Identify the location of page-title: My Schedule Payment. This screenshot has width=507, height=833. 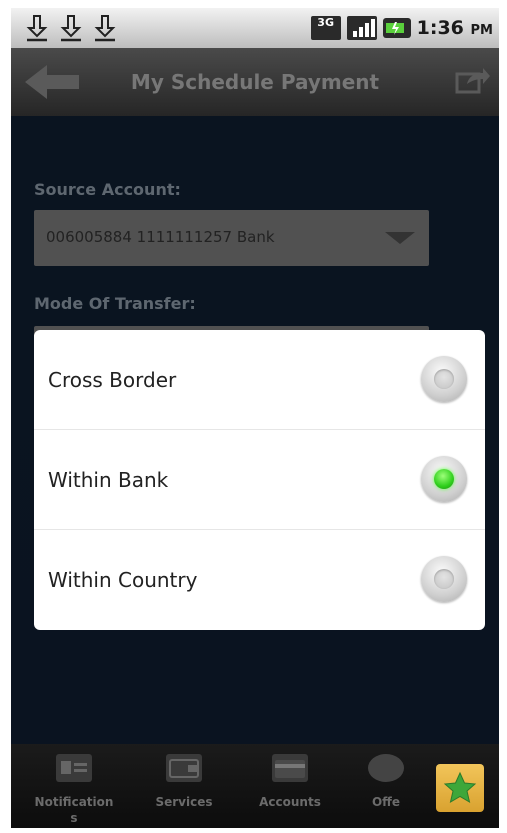
(255, 82).